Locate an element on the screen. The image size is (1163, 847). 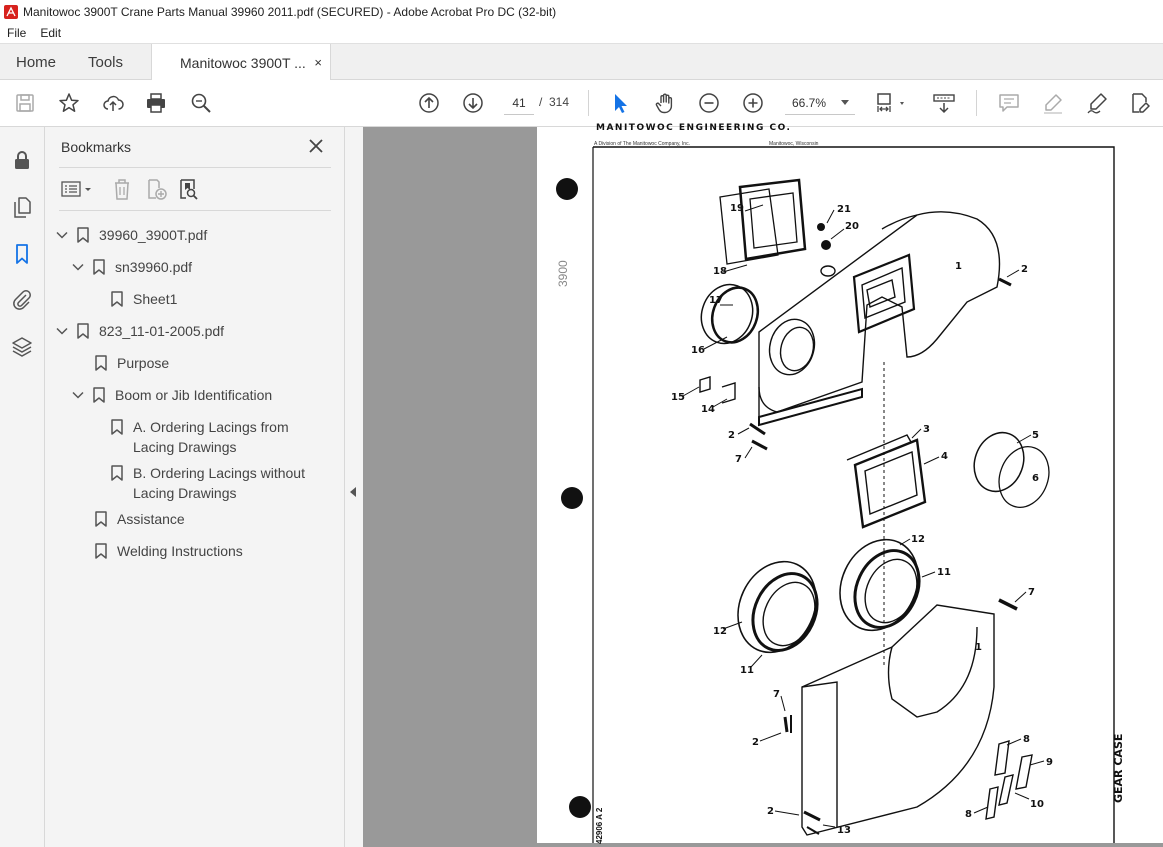
layers-icon is located at coordinates (22, 347).